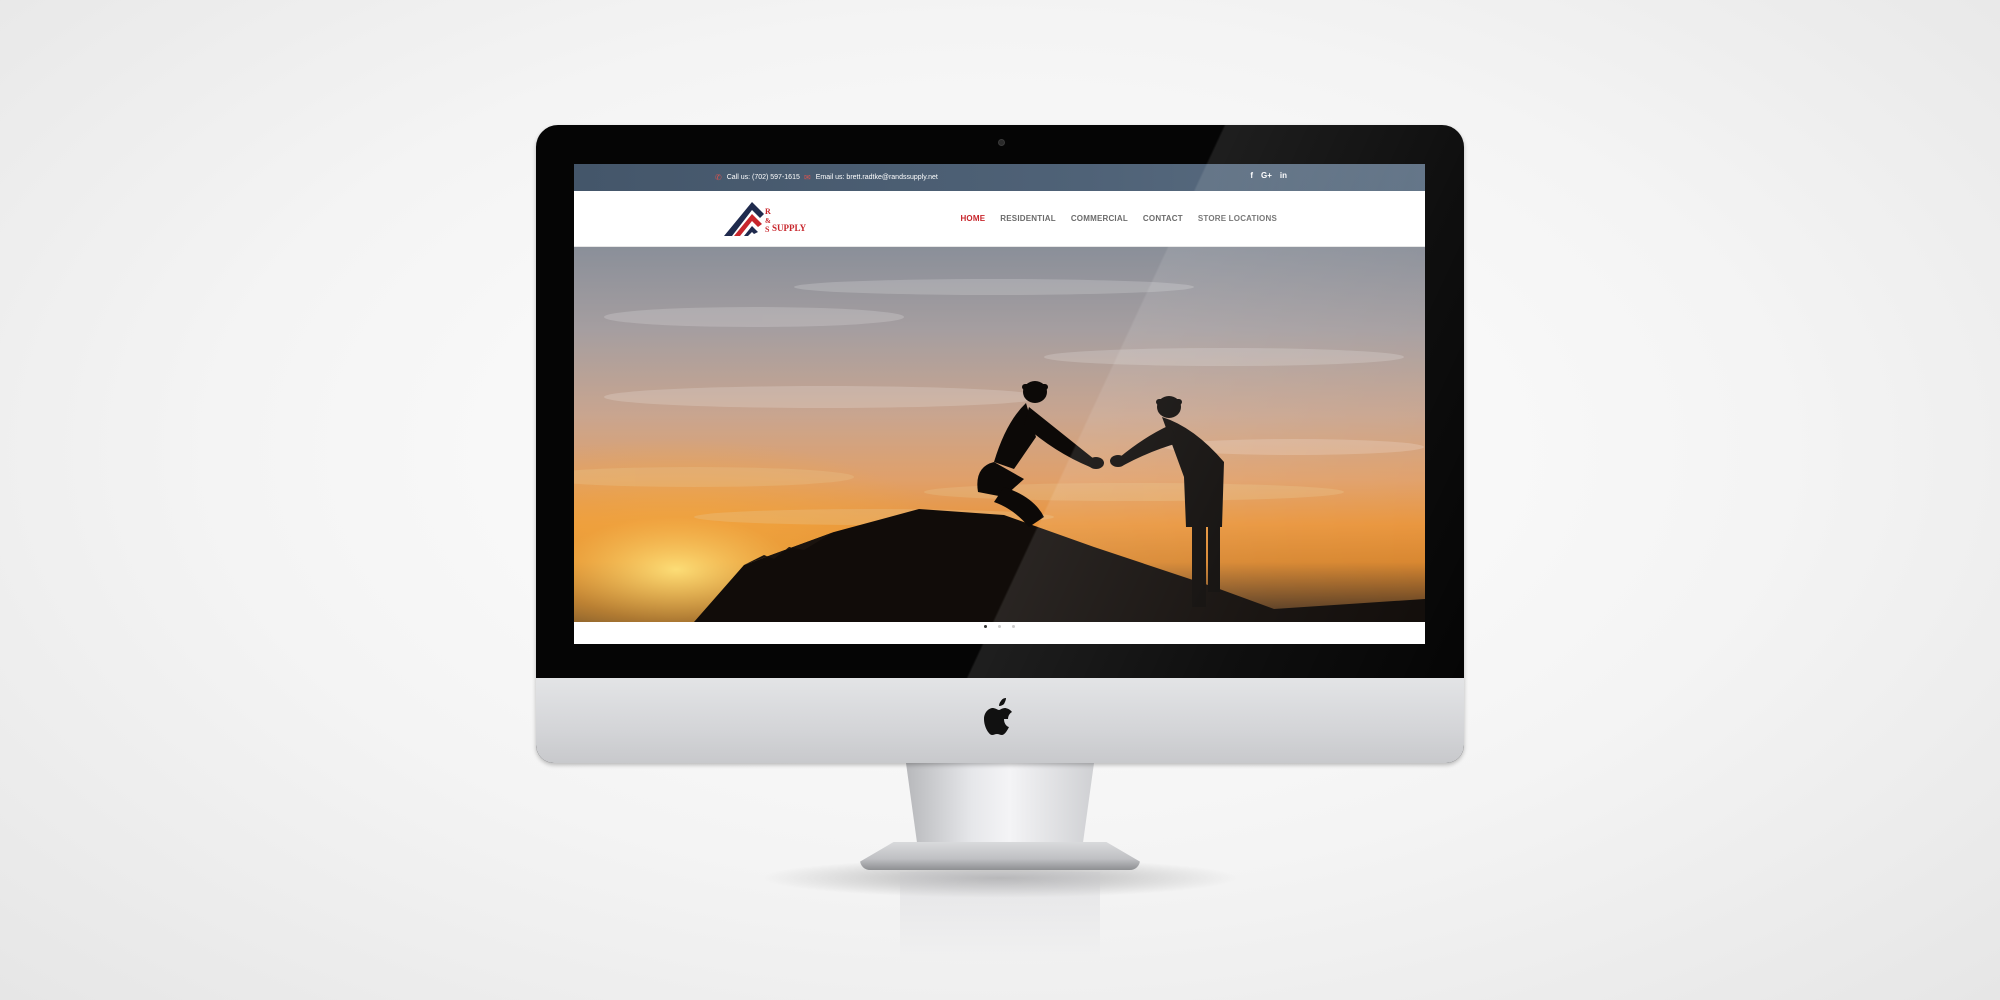  What do you see at coordinates (789, 228) in the screenshot?
I see `logo-word: SUPPLY` at bounding box center [789, 228].